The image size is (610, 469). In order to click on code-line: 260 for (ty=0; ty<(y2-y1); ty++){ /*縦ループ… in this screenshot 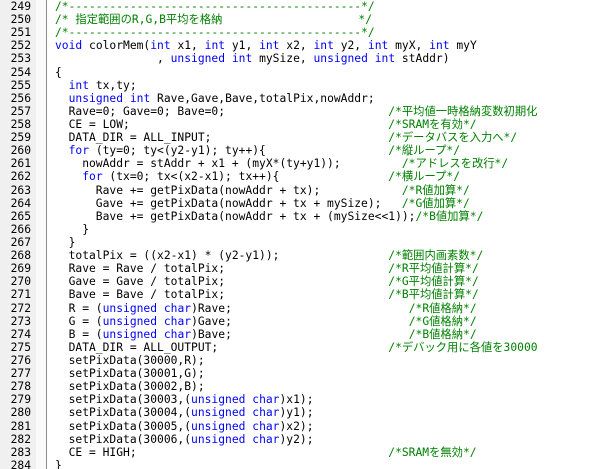, I will do `click(305, 150)`.